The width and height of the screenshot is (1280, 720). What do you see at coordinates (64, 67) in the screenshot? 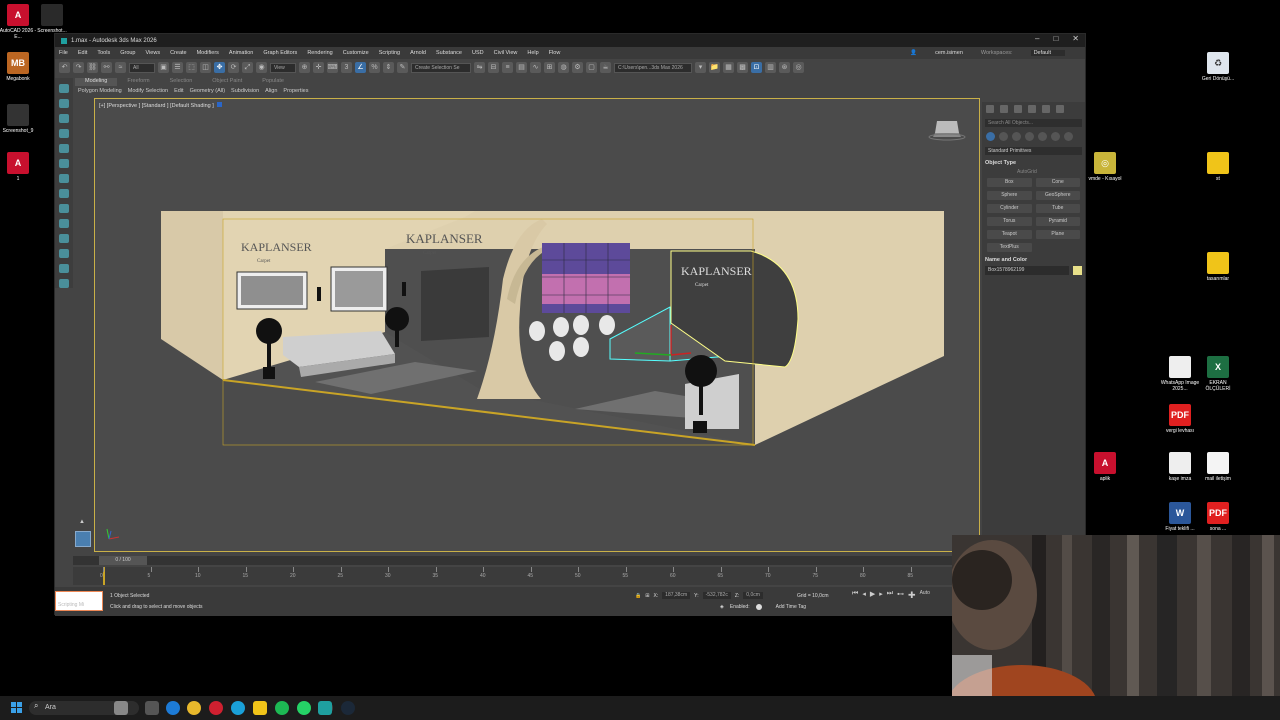
I see `undo-icon: ↶` at bounding box center [64, 67].